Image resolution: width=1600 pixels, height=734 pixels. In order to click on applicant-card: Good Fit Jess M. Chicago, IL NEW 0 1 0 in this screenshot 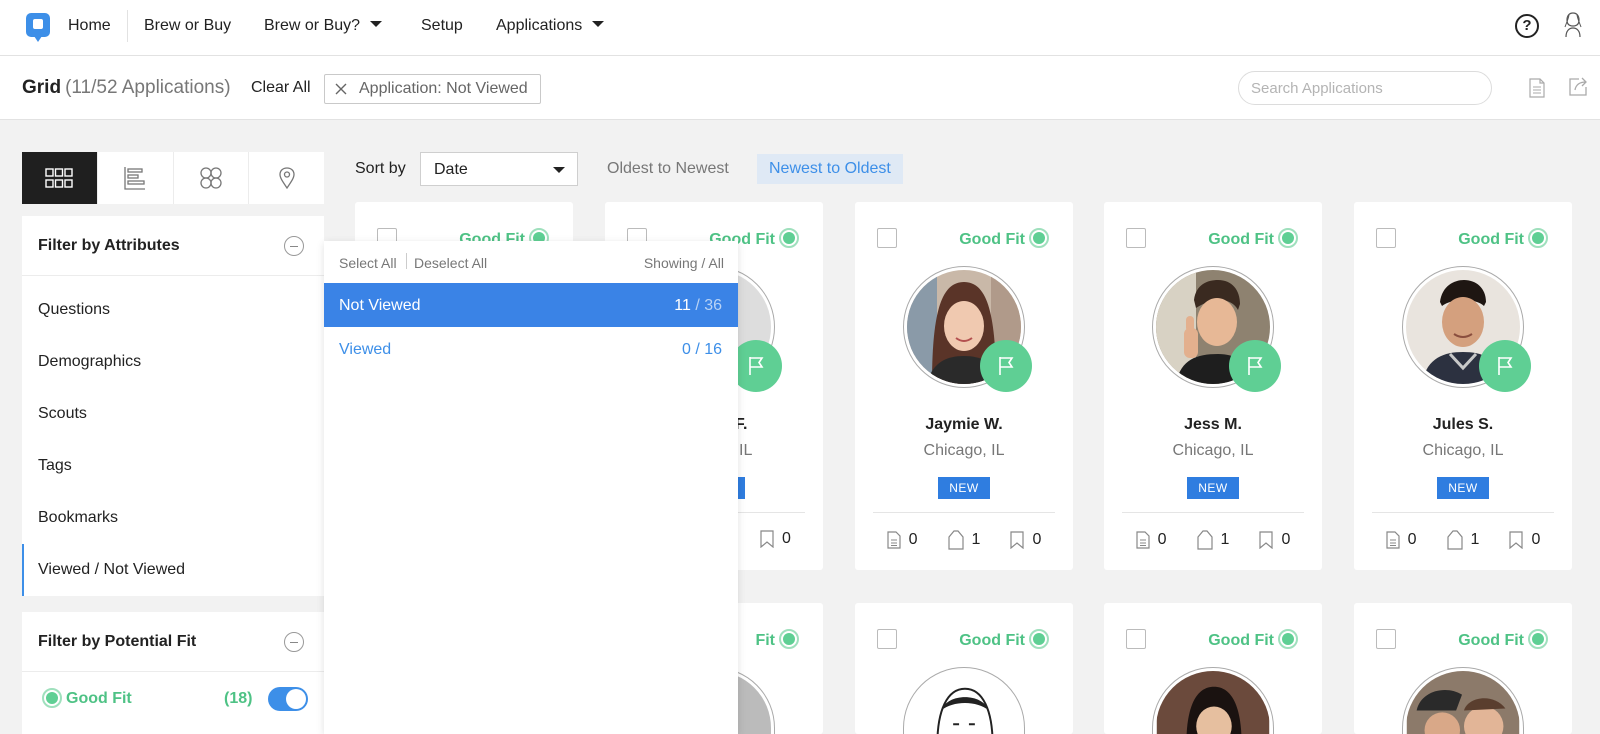, I will do `click(1213, 386)`.